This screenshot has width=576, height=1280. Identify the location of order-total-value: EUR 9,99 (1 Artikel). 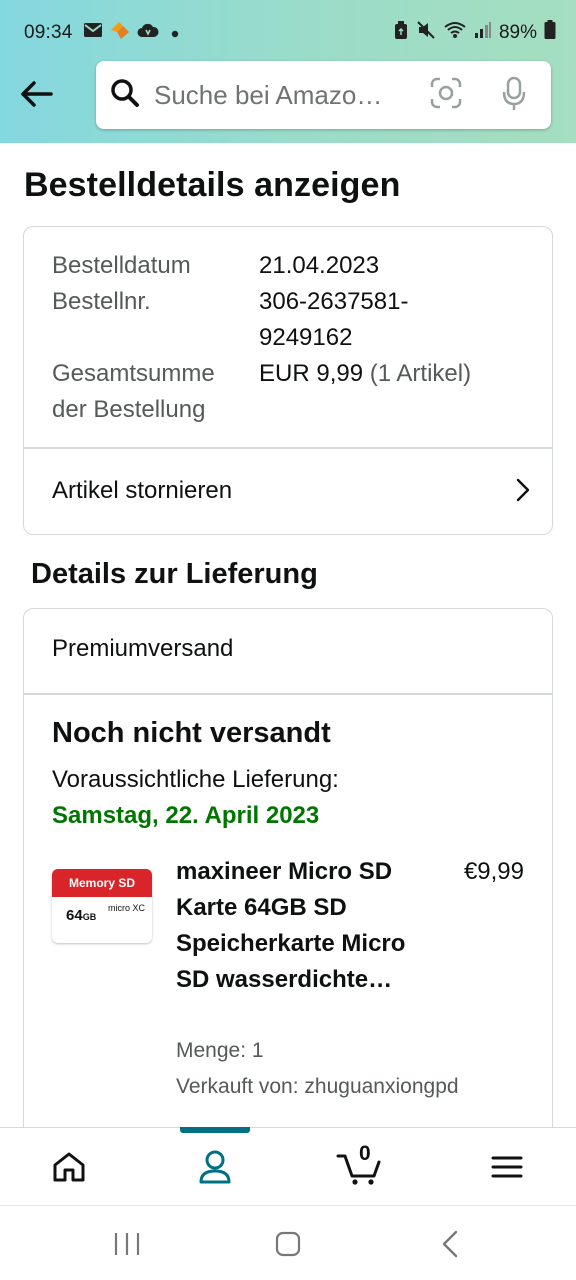
(365, 374).